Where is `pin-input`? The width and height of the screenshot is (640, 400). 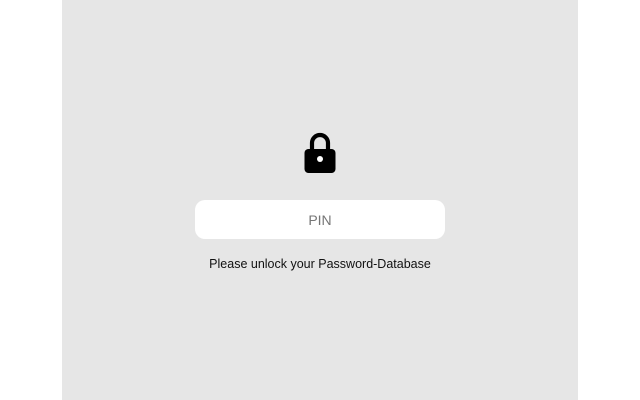
pin-input is located at coordinates (320, 219).